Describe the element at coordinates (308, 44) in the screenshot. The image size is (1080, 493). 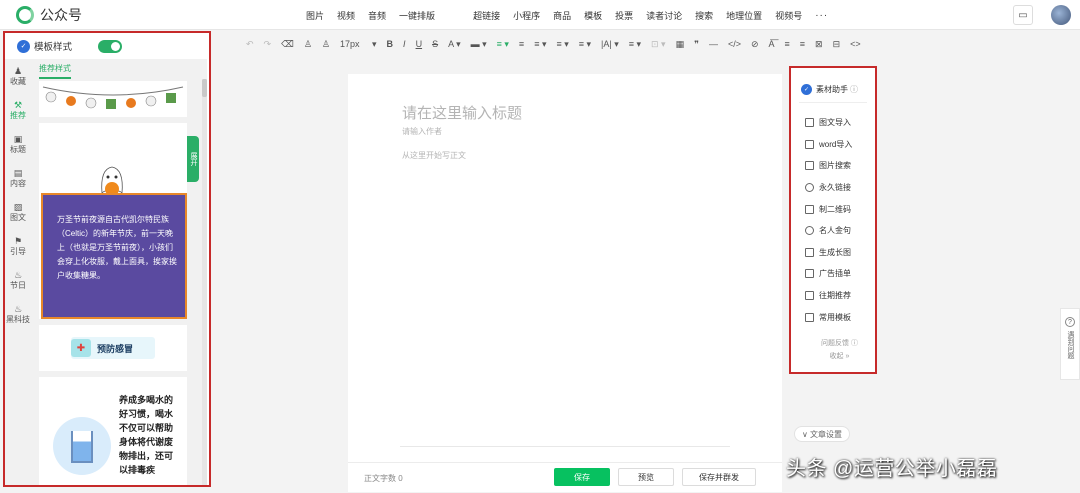
I see `format-painter-icon: ♙` at that location.